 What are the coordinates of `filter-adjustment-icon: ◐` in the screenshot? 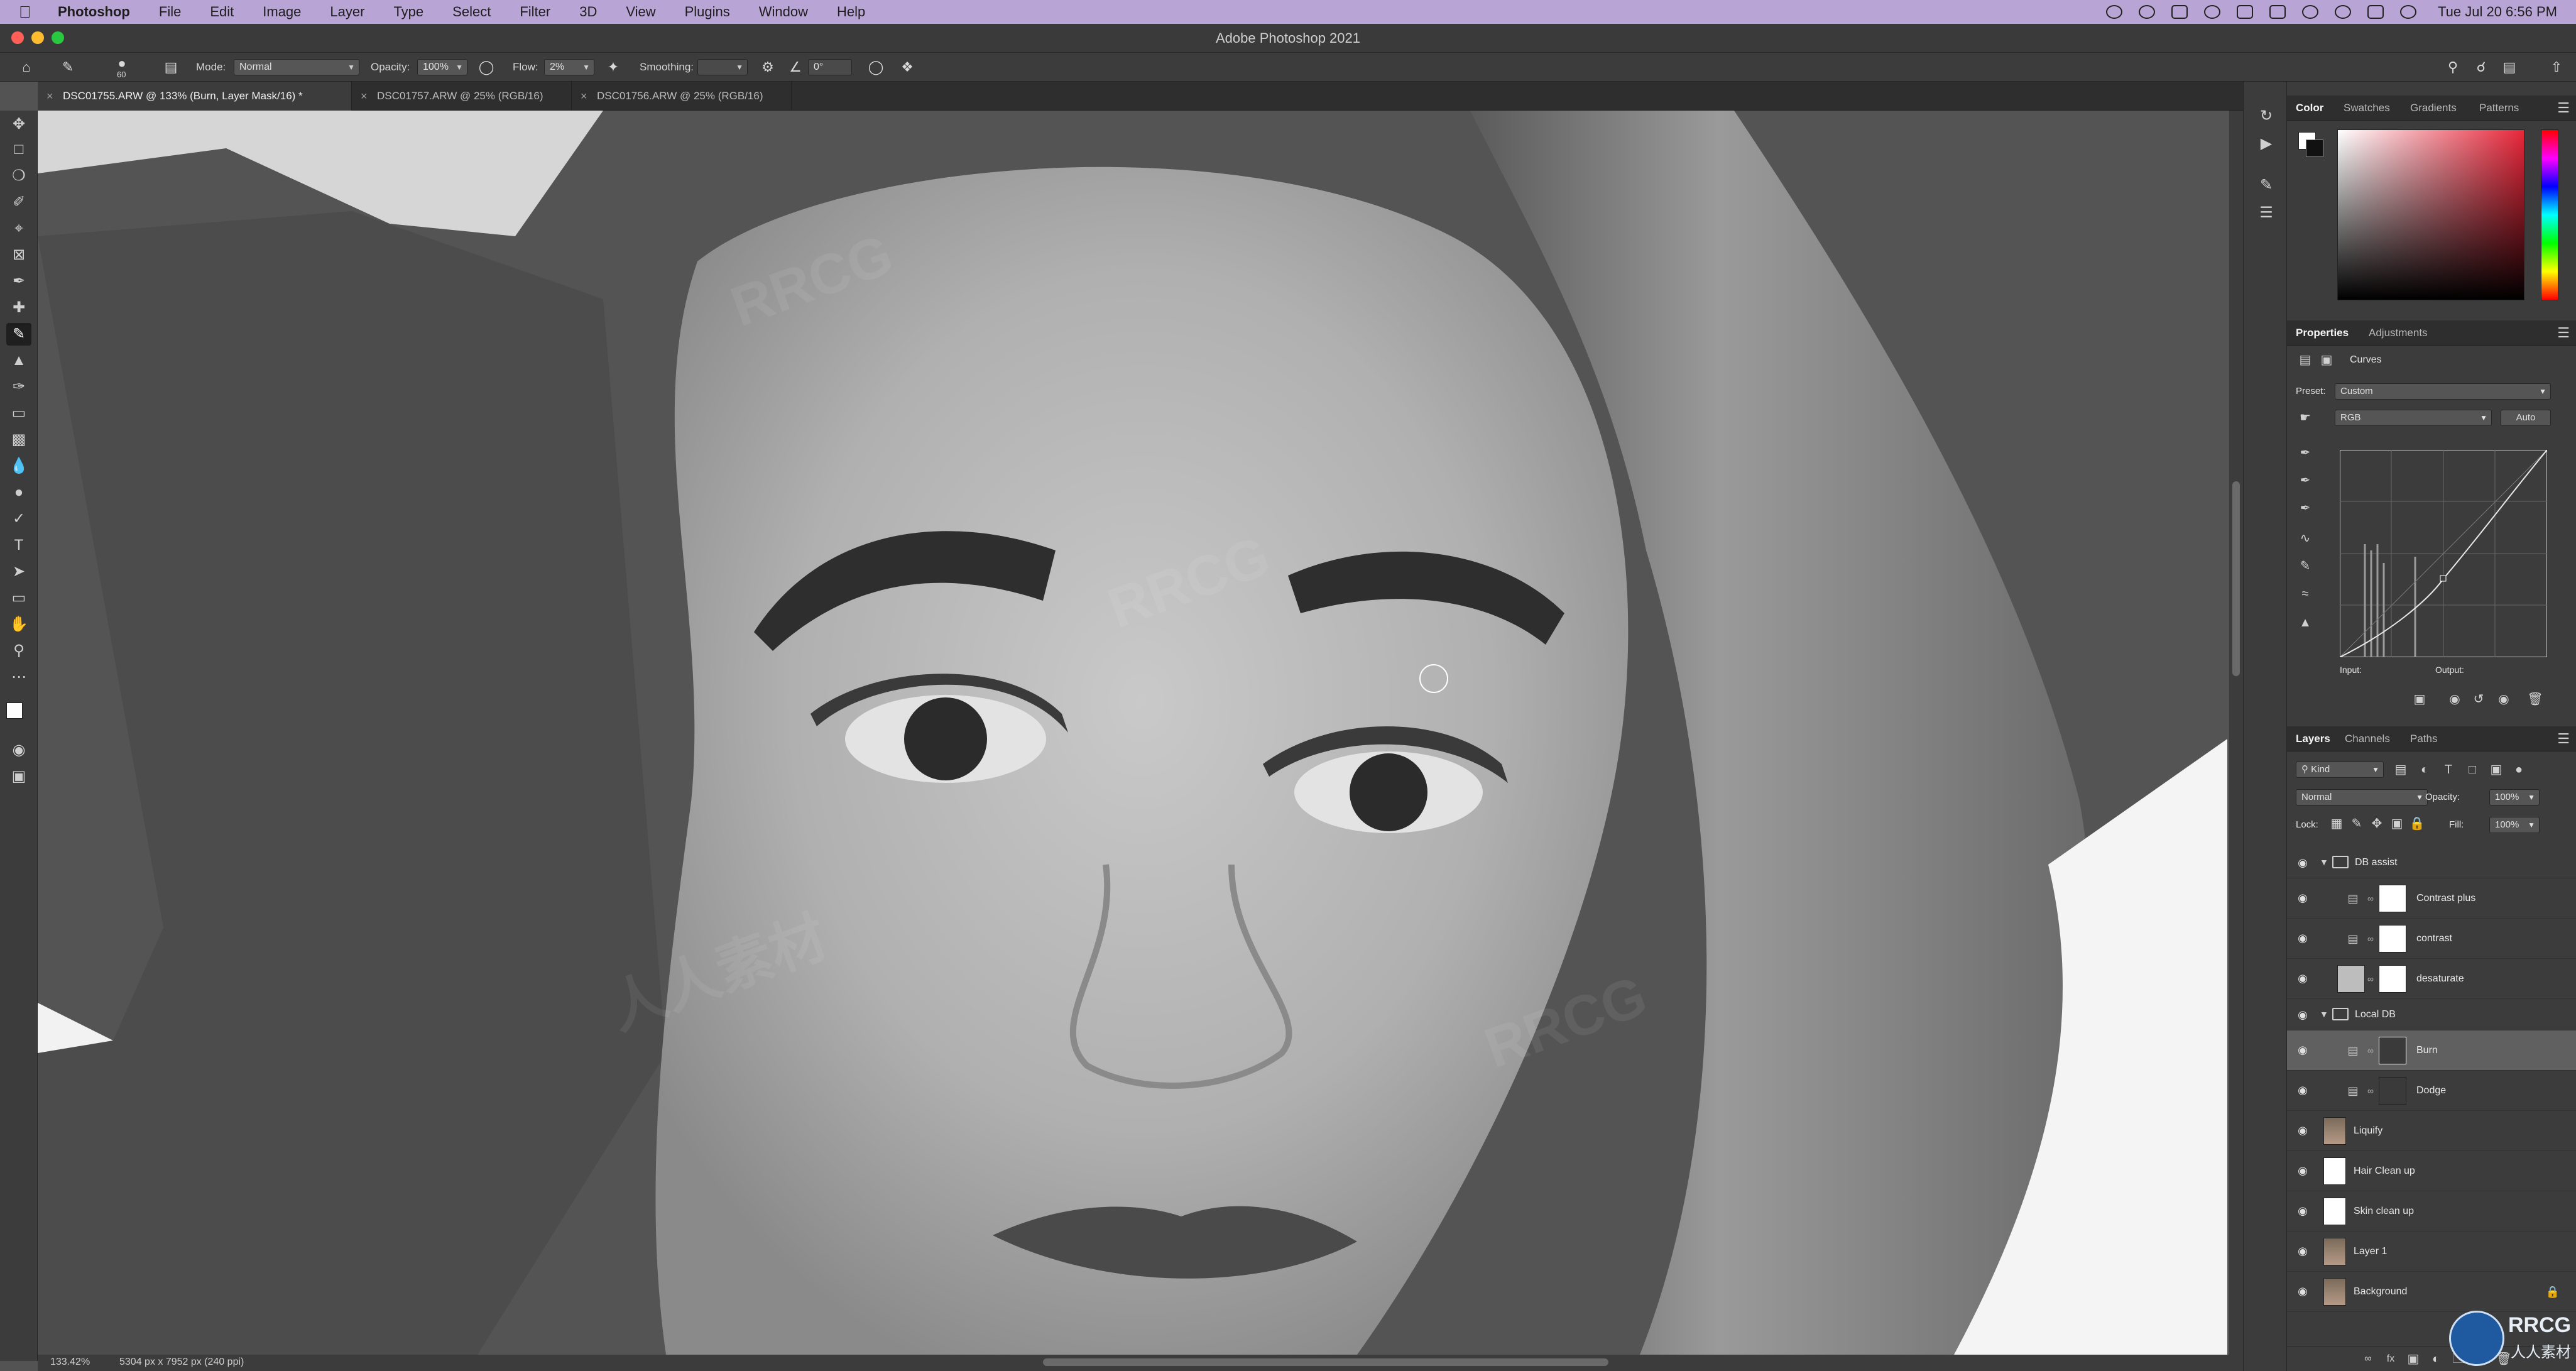 It's located at (2424, 769).